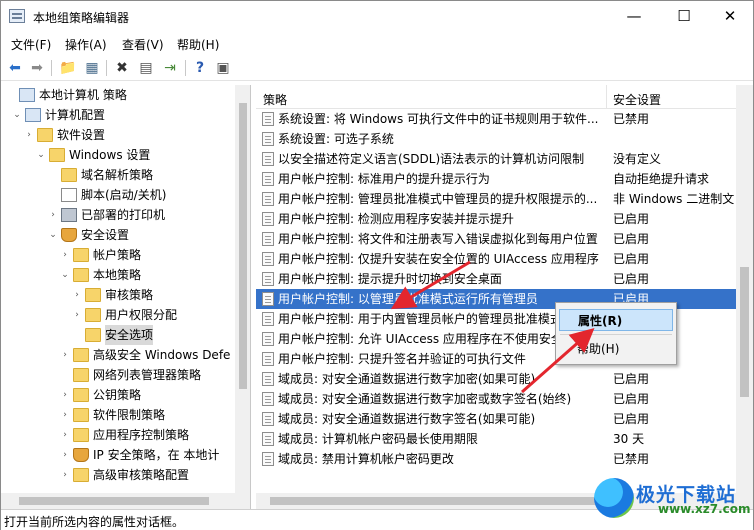 This screenshot has width=754, height=530. I want to click on policy-row: 系统设置: 可选子系统, so click(504, 139).